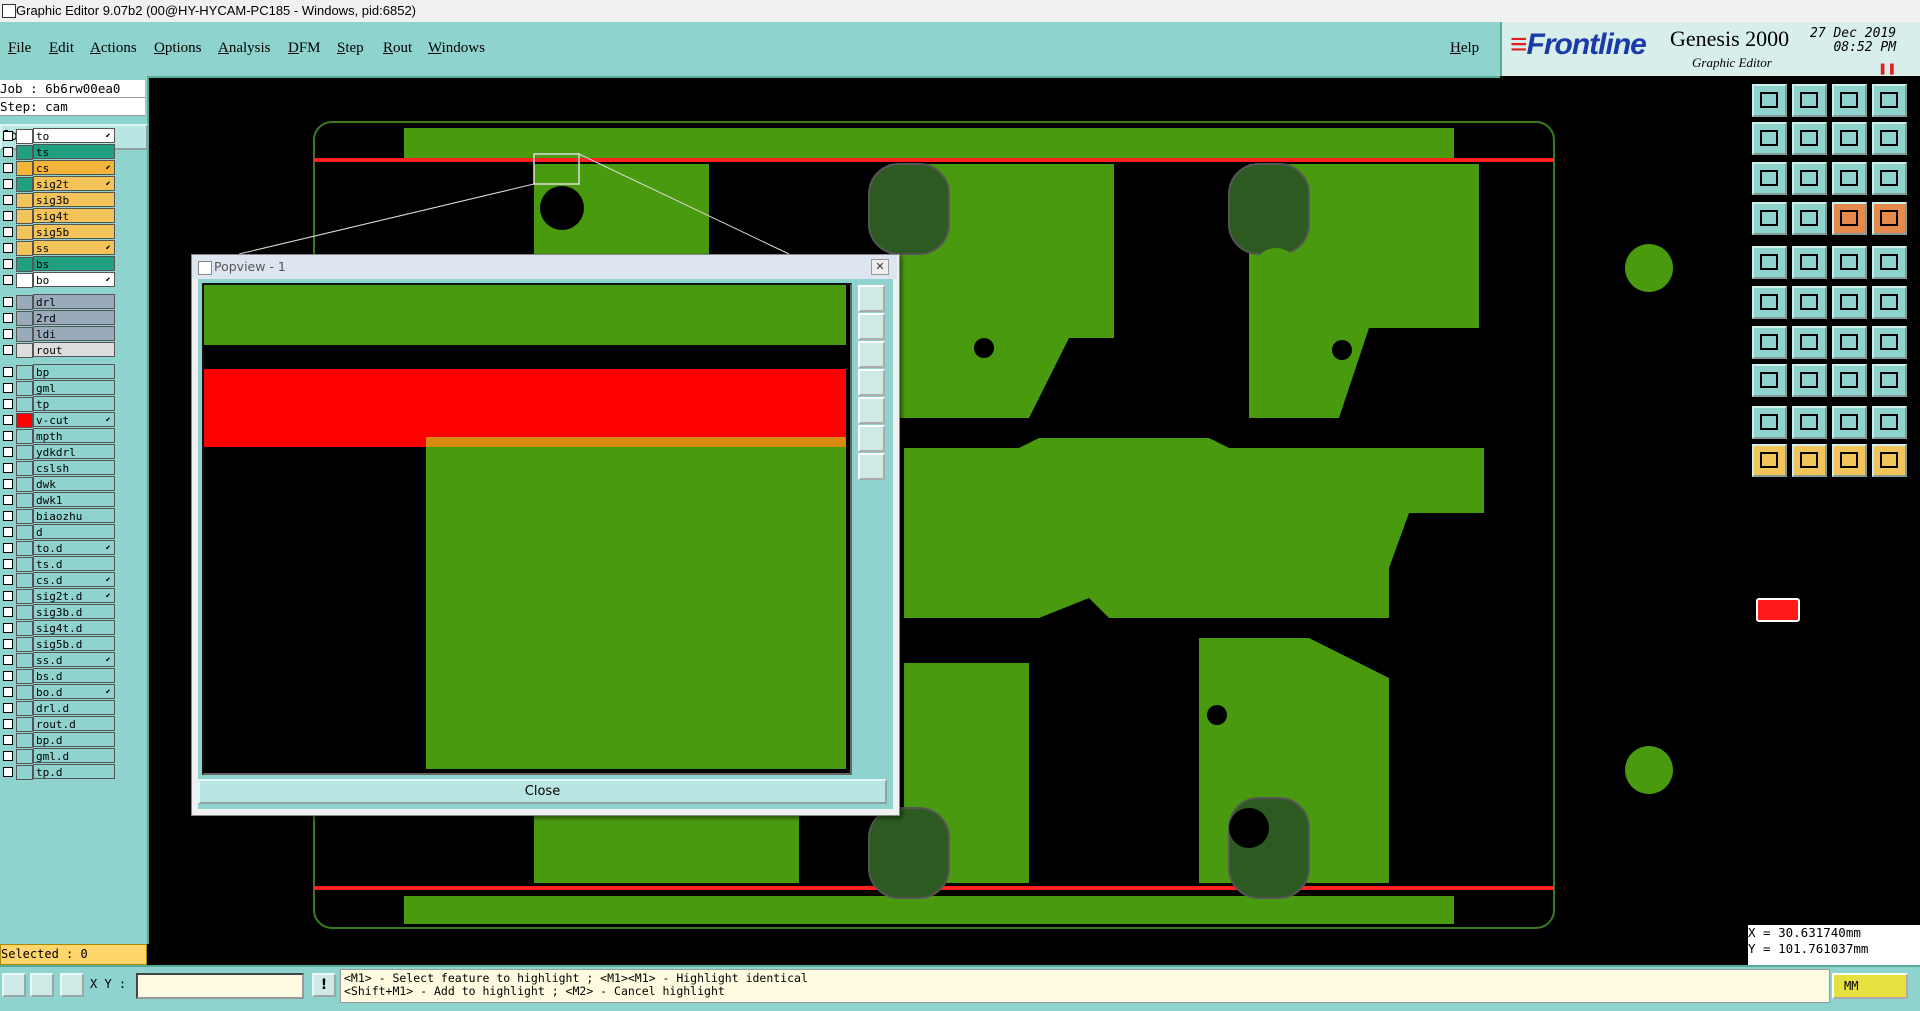  What do you see at coordinates (74, 723) in the screenshot?
I see `layer-name: rout.d` at bounding box center [74, 723].